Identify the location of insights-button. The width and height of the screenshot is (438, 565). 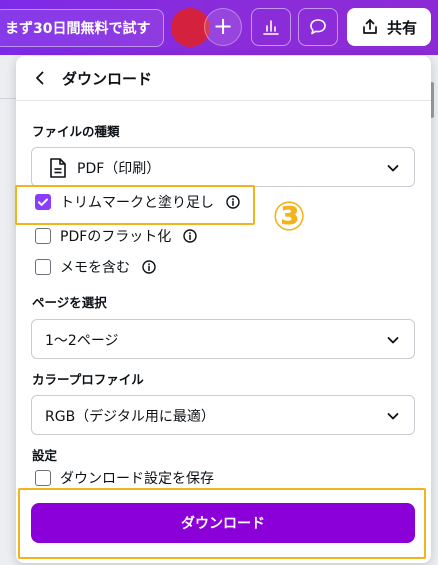
(271, 27).